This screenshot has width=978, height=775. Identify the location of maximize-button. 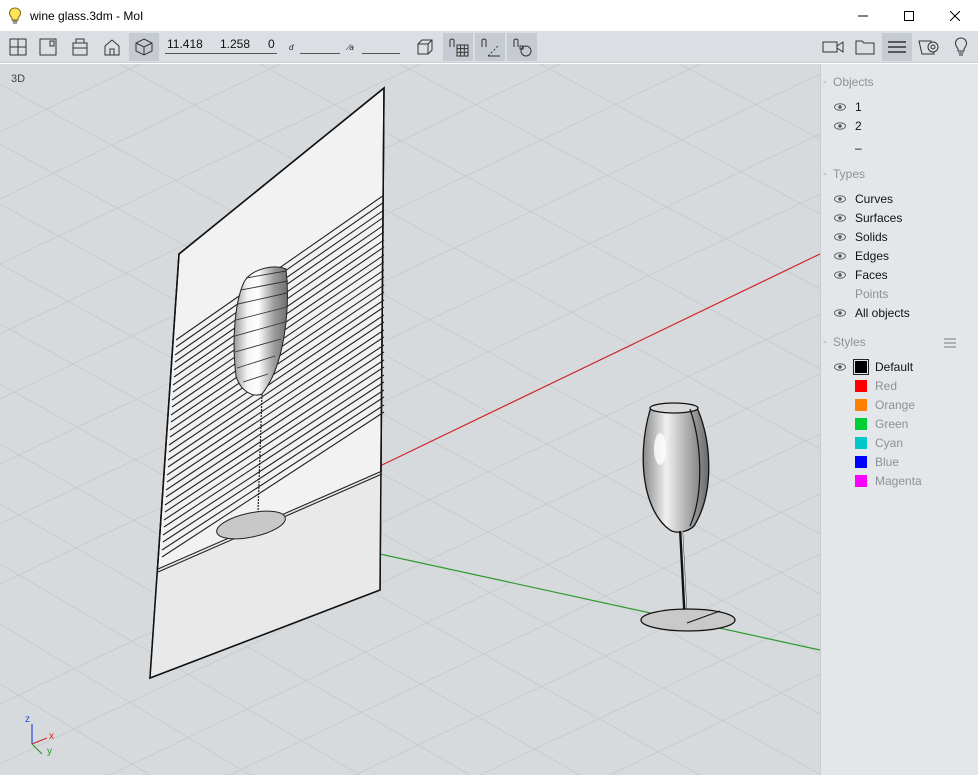
(909, 15).